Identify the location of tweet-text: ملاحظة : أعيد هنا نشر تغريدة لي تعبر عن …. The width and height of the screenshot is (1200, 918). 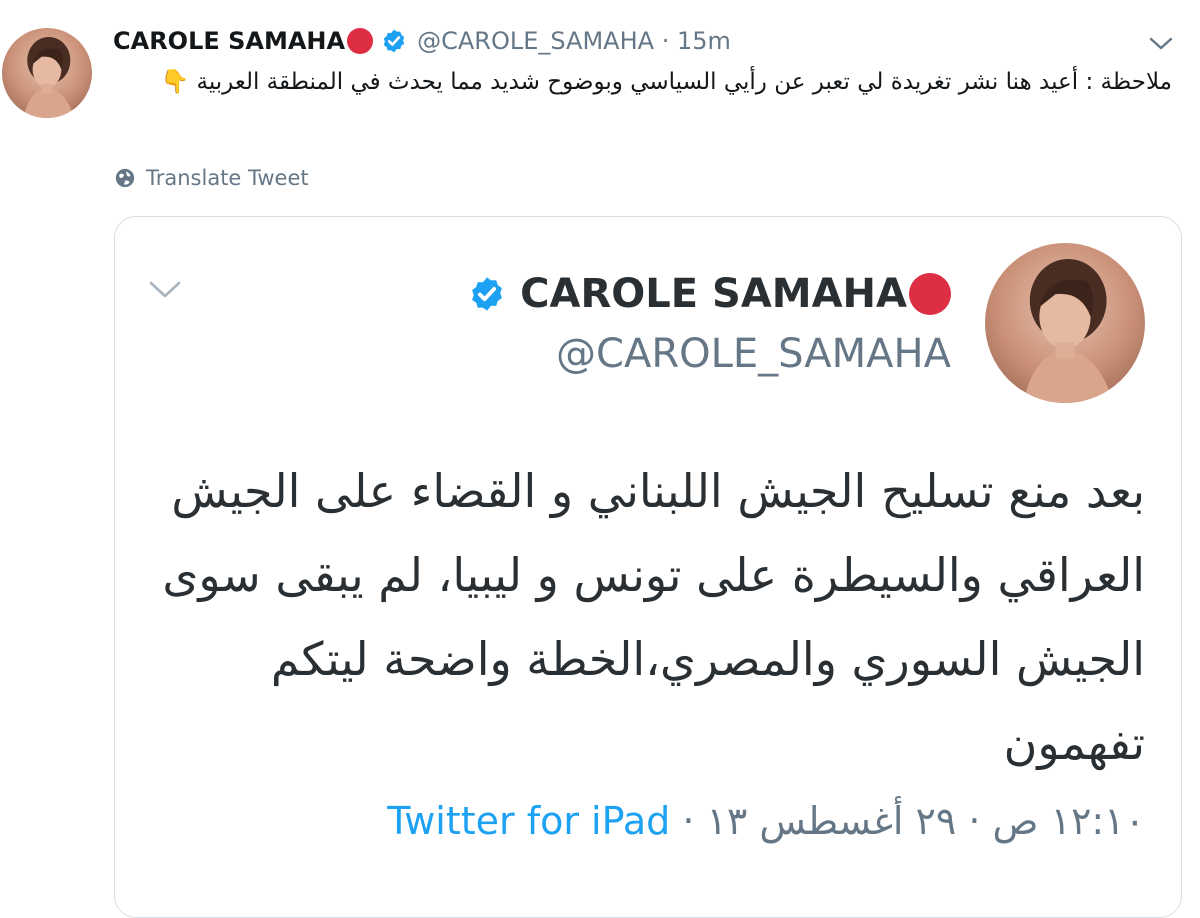
(666, 82).